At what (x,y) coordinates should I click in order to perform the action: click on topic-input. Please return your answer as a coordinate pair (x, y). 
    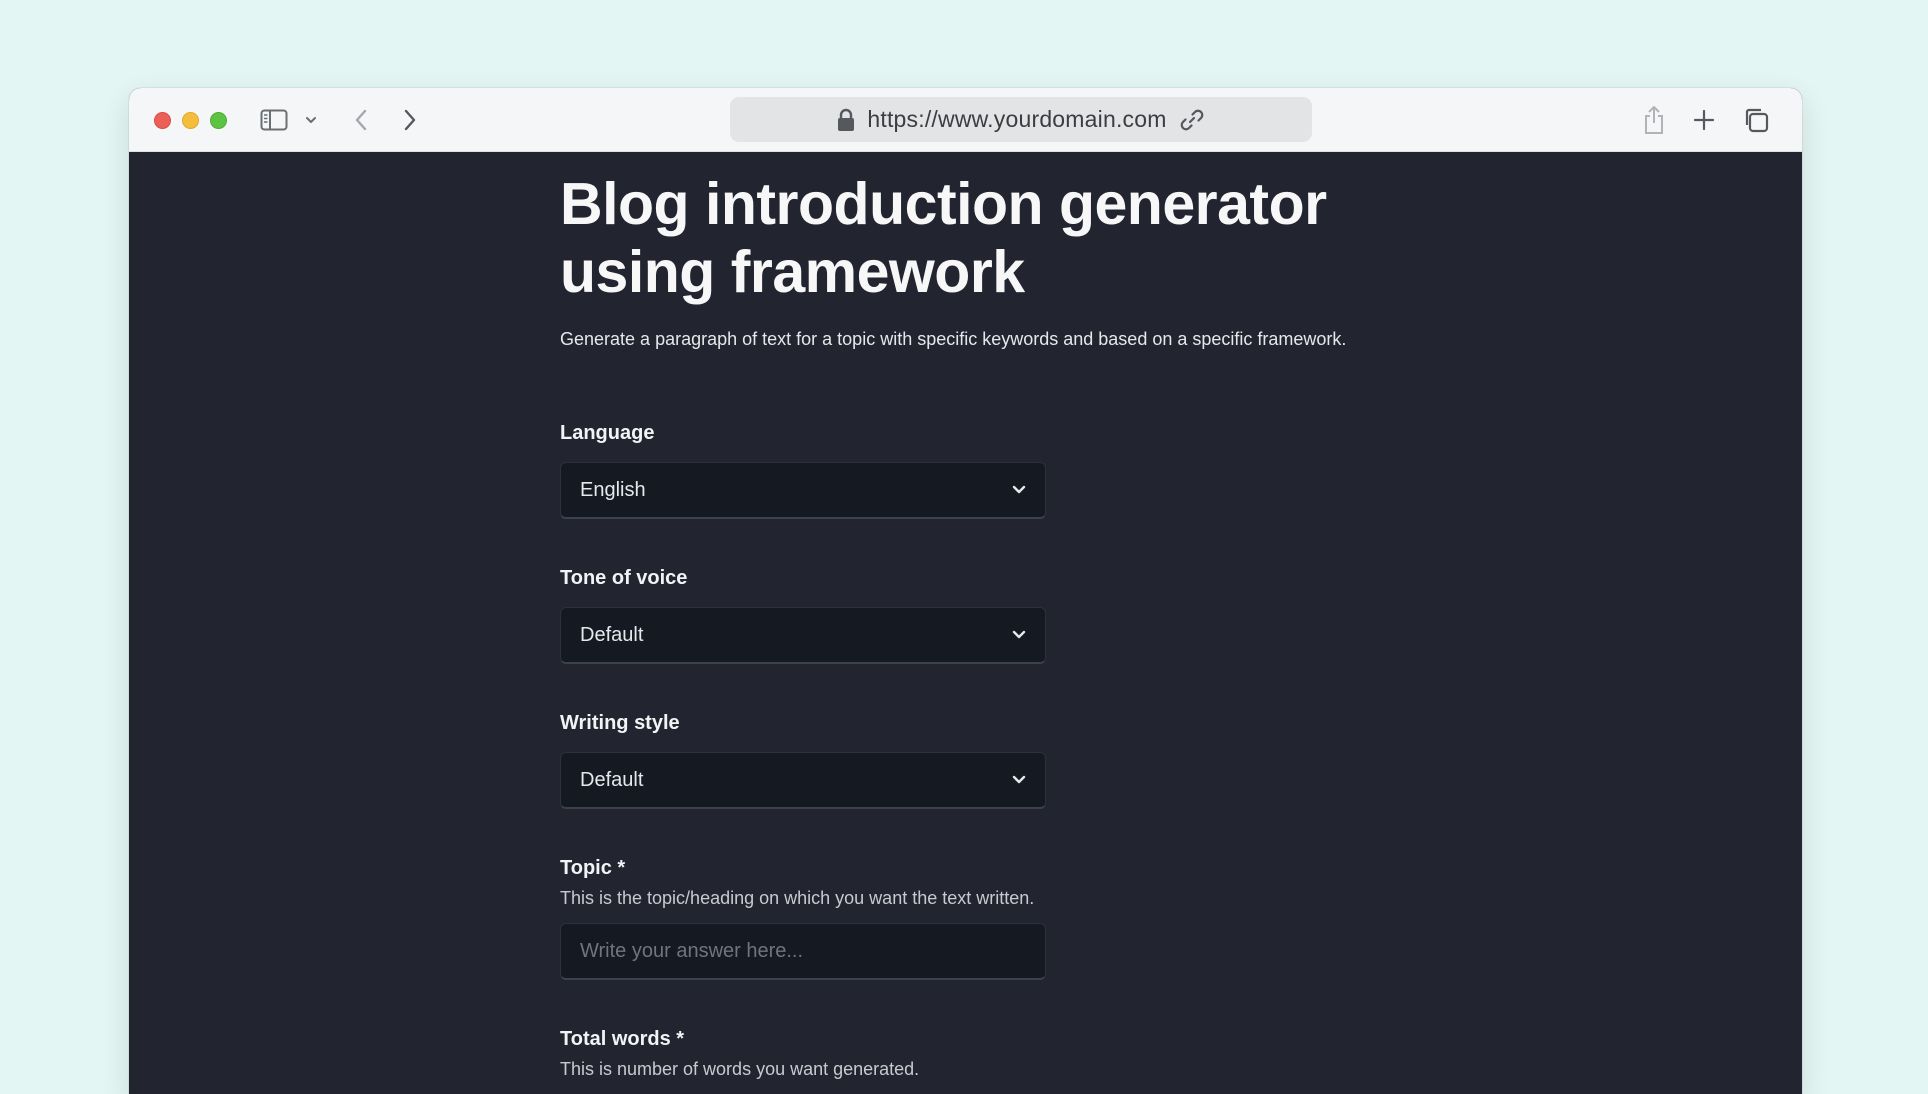
    Looking at the image, I should click on (803, 951).